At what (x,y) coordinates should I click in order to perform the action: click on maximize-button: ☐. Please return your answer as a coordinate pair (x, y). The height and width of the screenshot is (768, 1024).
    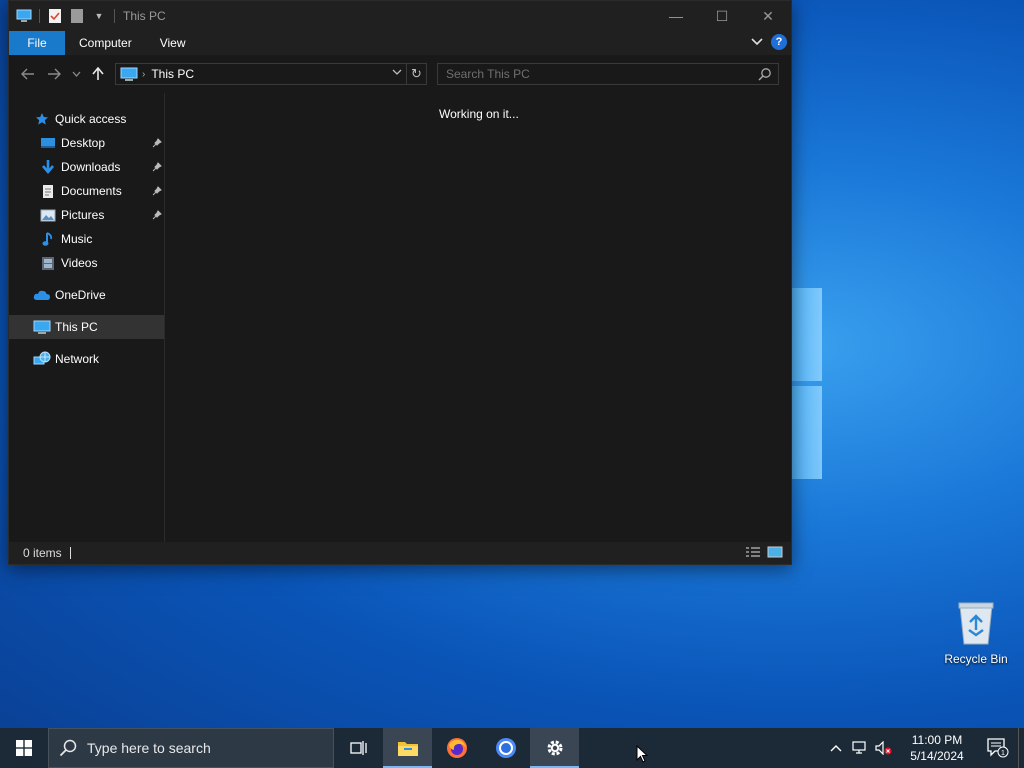
    Looking at the image, I should click on (722, 16).